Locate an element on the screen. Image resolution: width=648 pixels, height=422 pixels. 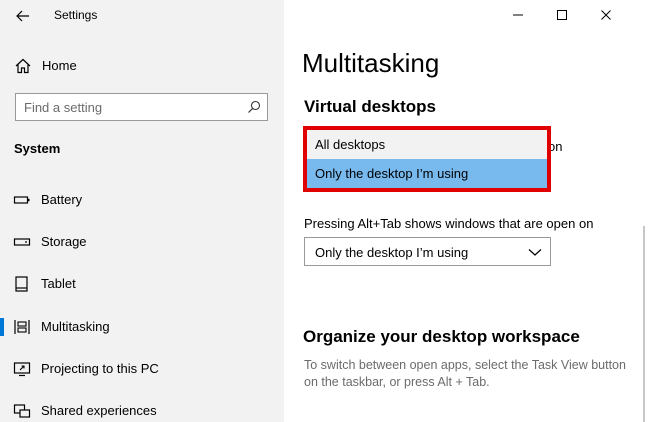
multitasking-icon is located at coordinates (22, 327).